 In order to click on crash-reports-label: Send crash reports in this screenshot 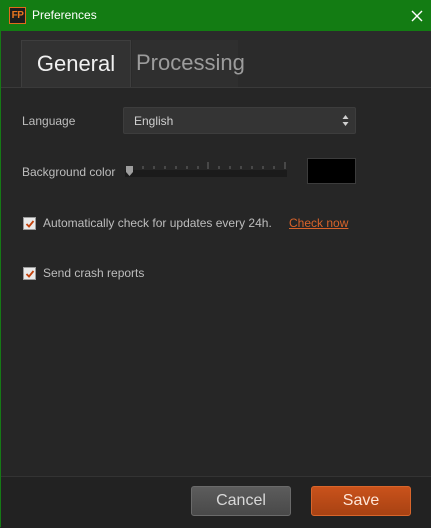, I will do `click(94, 273)`.